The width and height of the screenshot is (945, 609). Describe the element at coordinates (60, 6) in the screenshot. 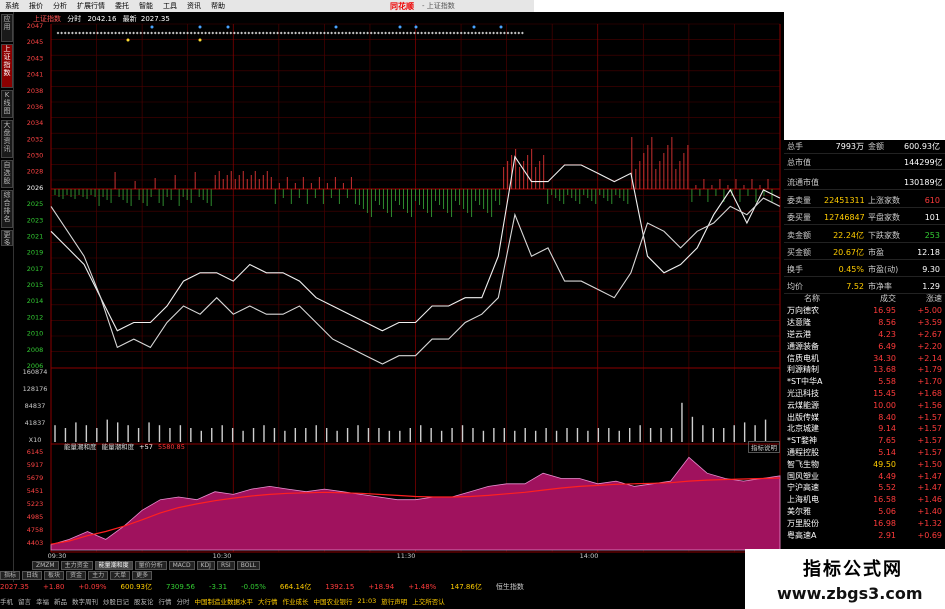

I see `menu-item: 分析` at that location.